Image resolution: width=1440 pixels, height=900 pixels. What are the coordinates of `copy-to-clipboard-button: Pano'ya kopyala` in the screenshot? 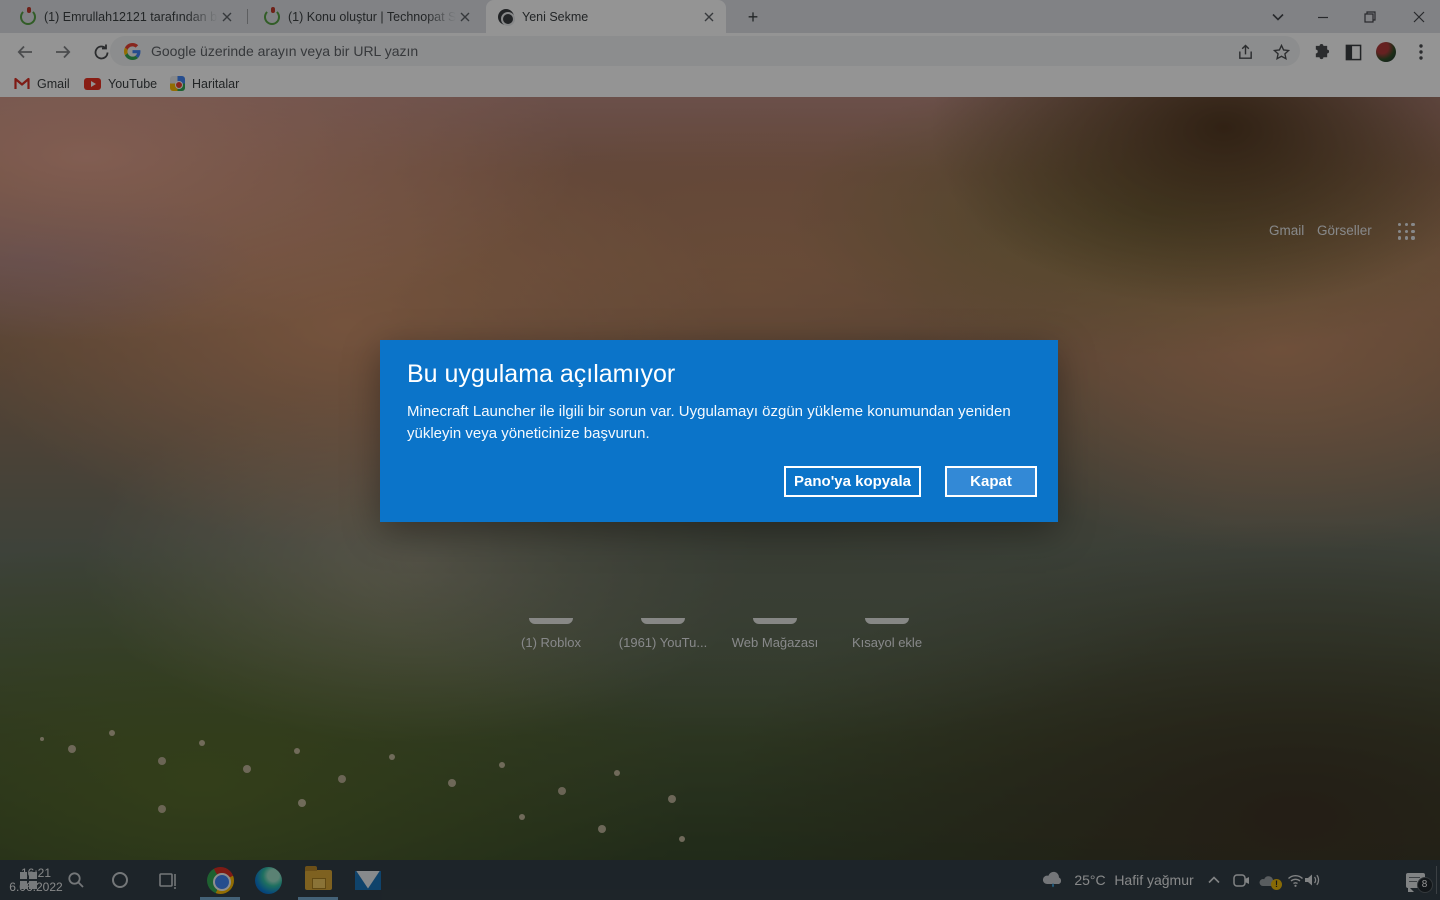 It's located at (852, 481).